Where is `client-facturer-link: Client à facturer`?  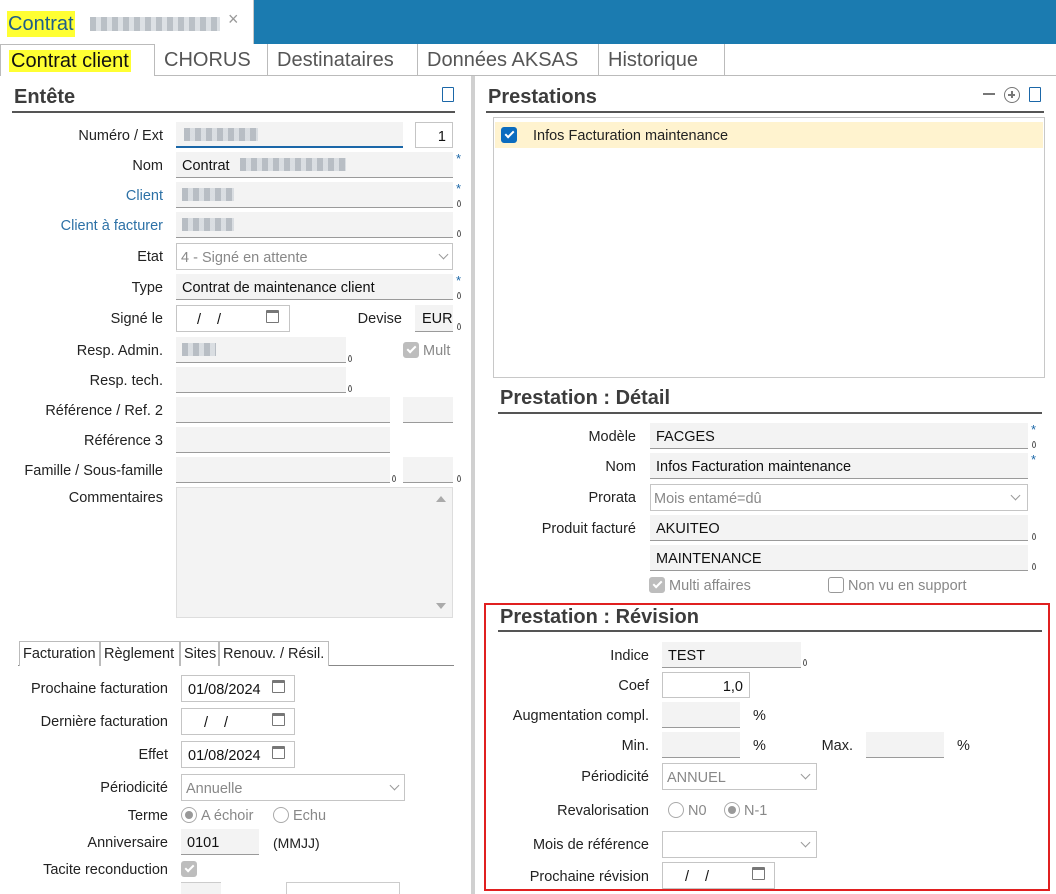
client-facturer-link: Client à facturer is located at coordinates (86, 226).